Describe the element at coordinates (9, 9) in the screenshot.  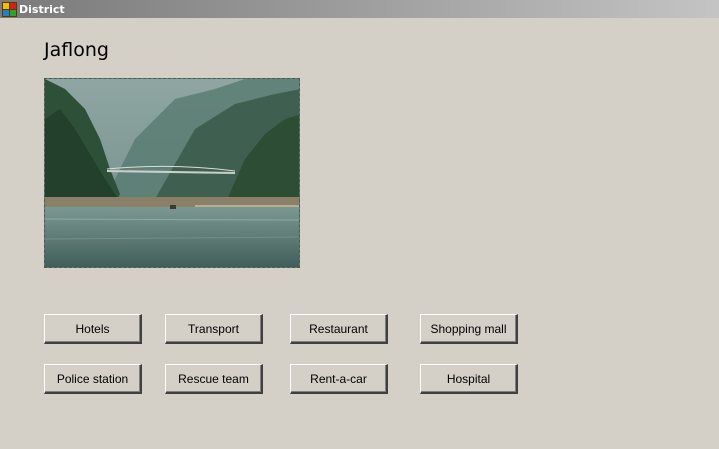
I see `app-form-icon` at that location.